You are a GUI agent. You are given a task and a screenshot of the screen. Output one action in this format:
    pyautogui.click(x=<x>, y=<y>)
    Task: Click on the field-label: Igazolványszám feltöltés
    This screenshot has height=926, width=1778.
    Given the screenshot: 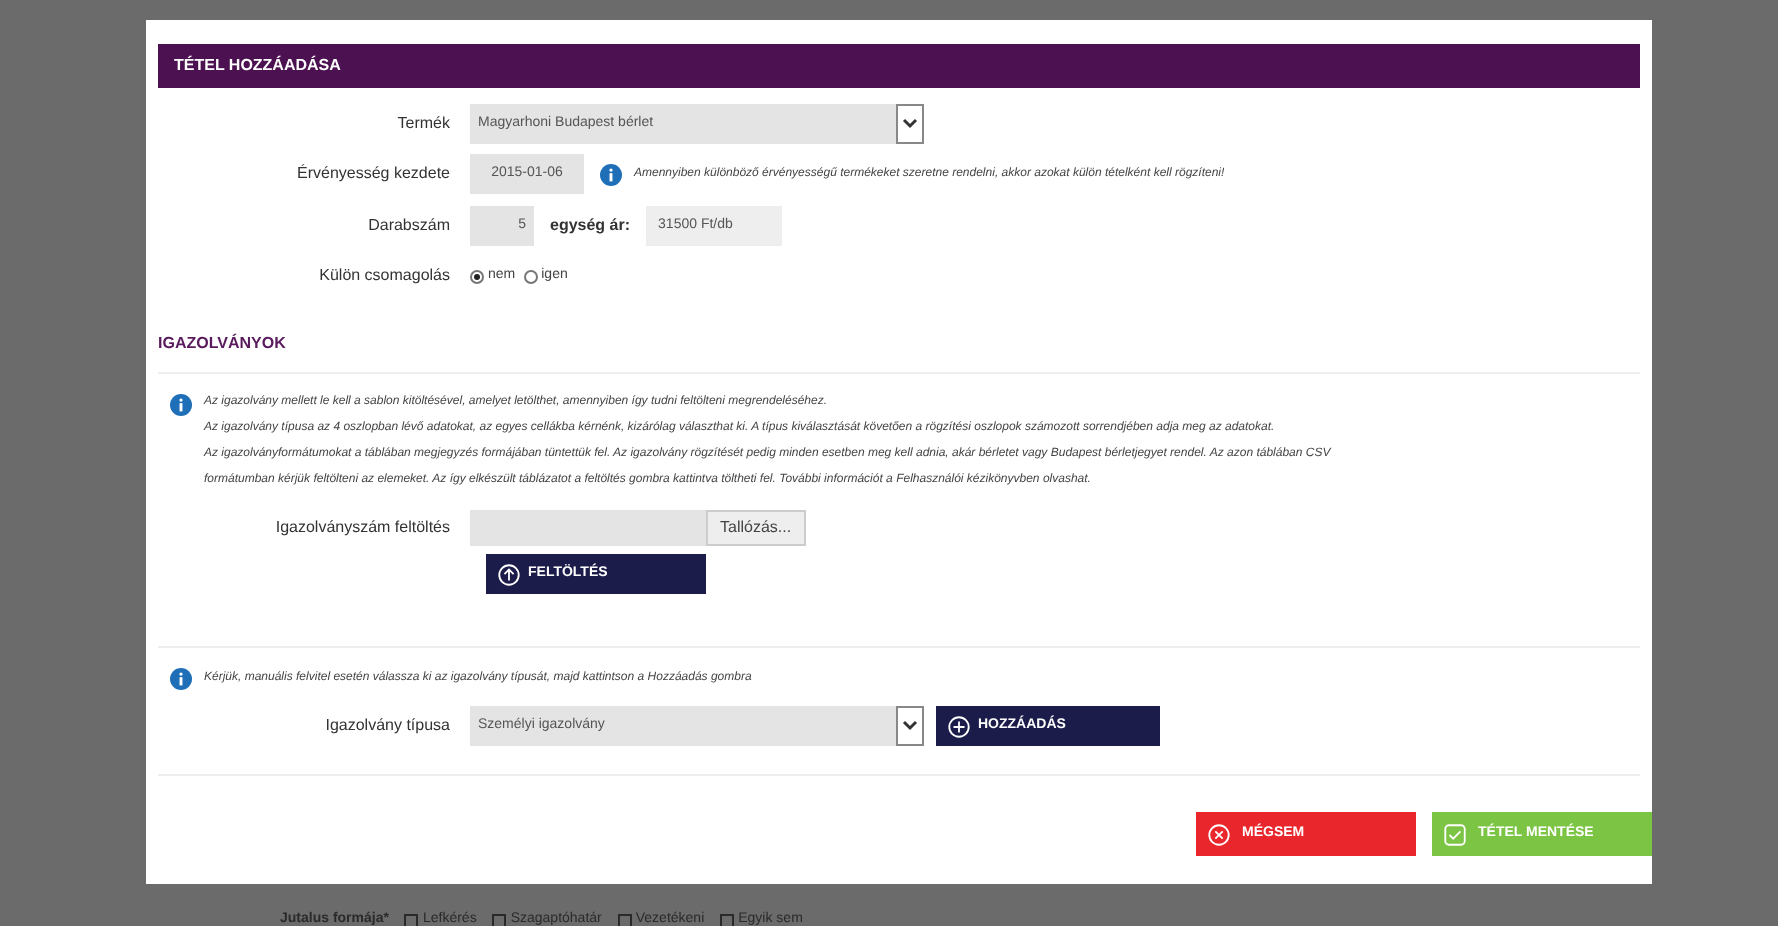 What is the action you would take?
    pyautogui.click(x=362, y=528)
    